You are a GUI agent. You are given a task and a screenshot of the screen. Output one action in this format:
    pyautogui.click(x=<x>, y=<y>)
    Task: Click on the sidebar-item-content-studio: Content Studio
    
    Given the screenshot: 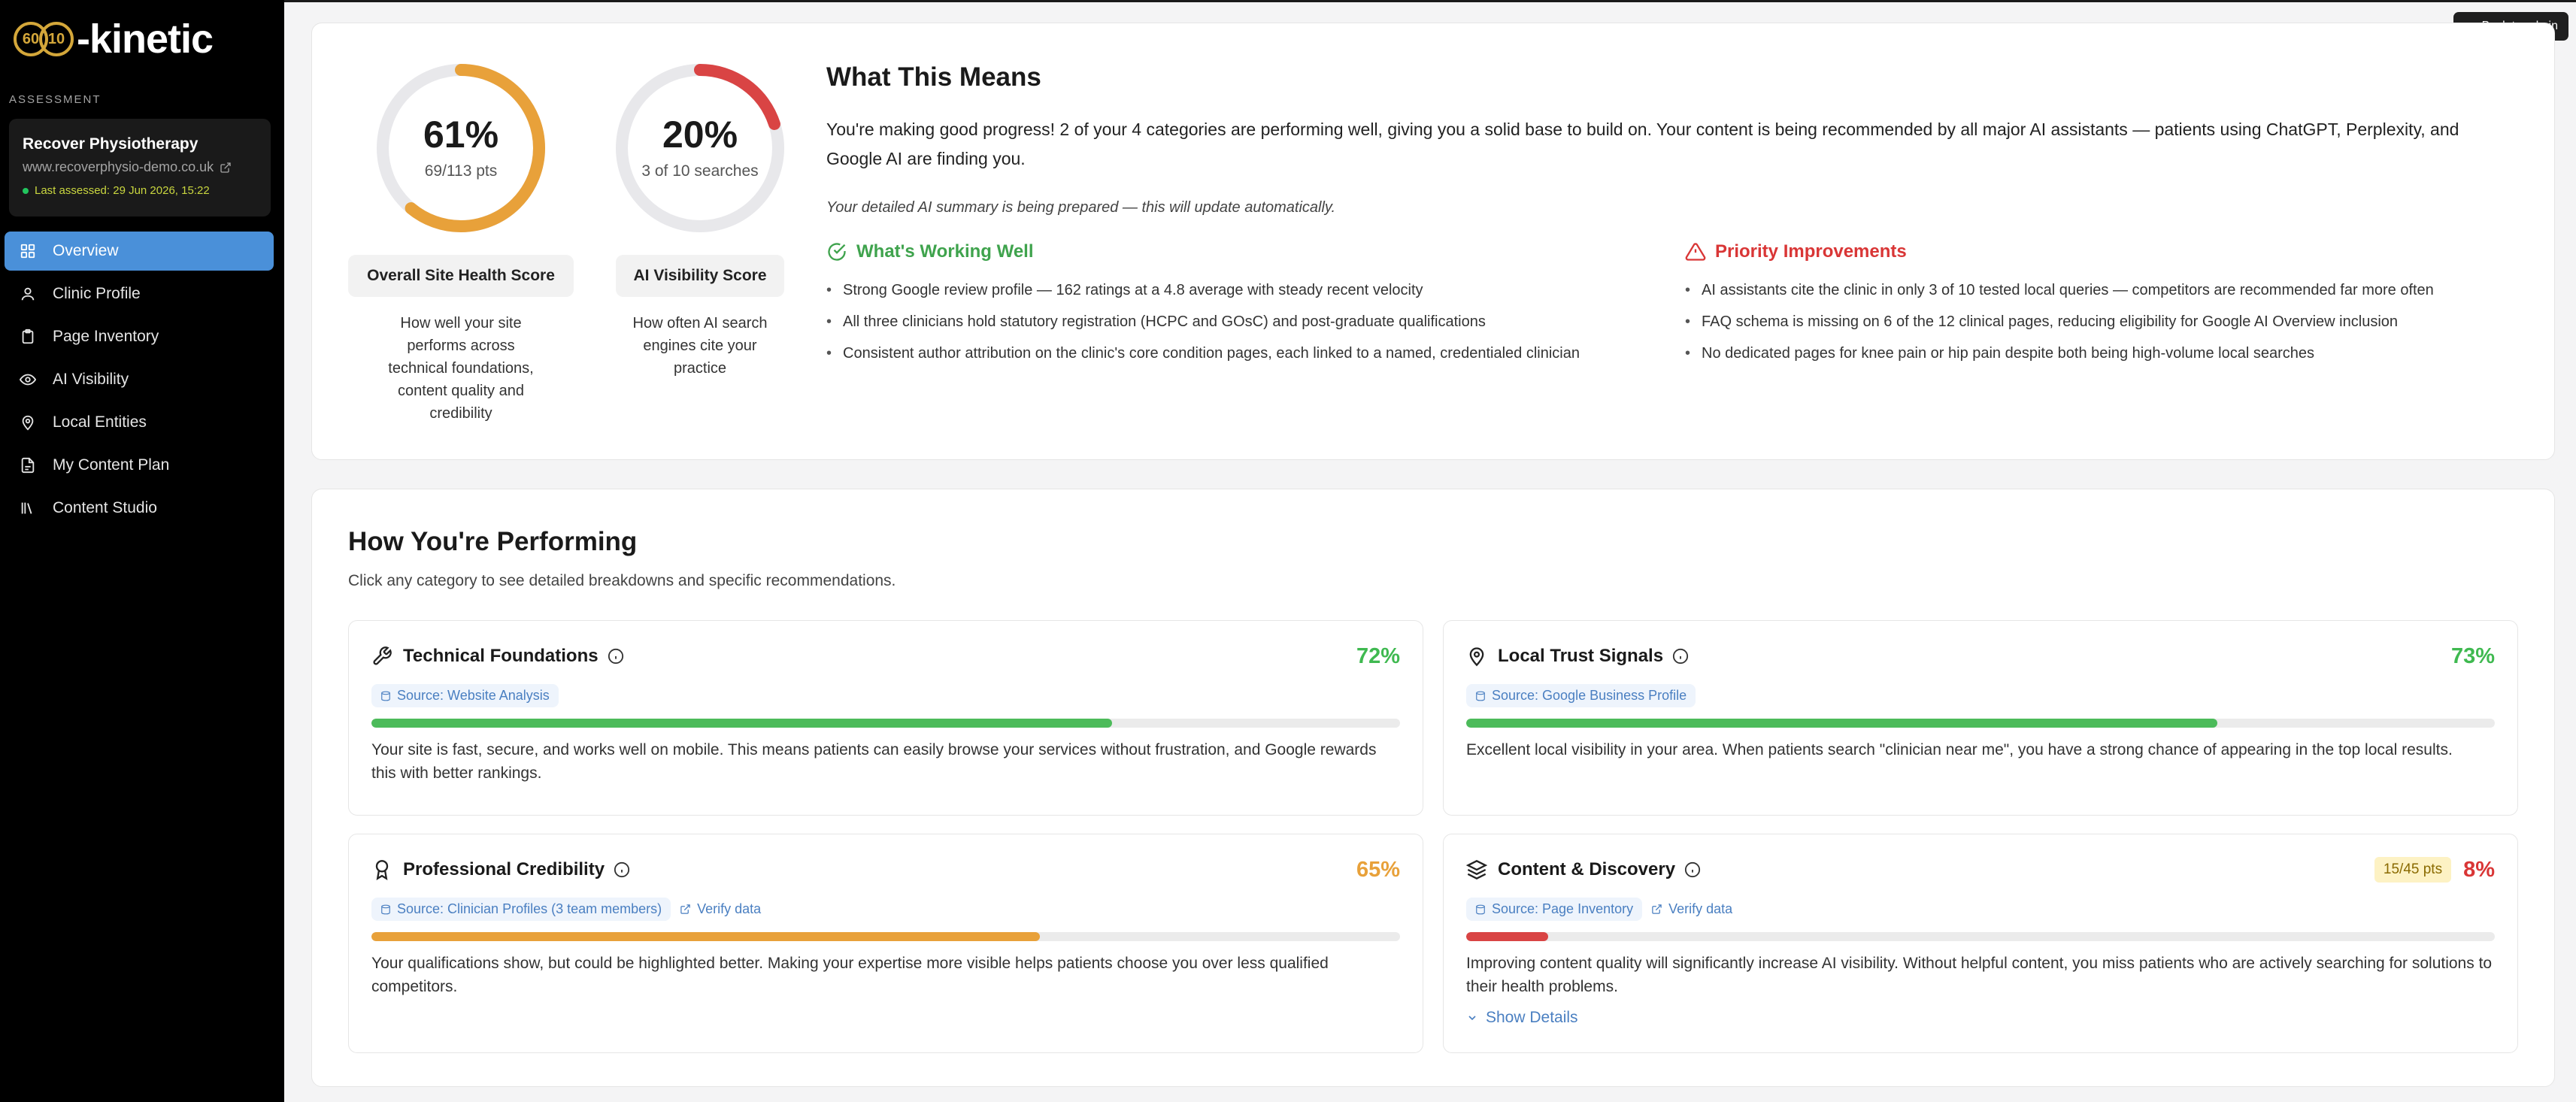 What is the action you would take?
    pyautogui.click(x=139, y=508)
    